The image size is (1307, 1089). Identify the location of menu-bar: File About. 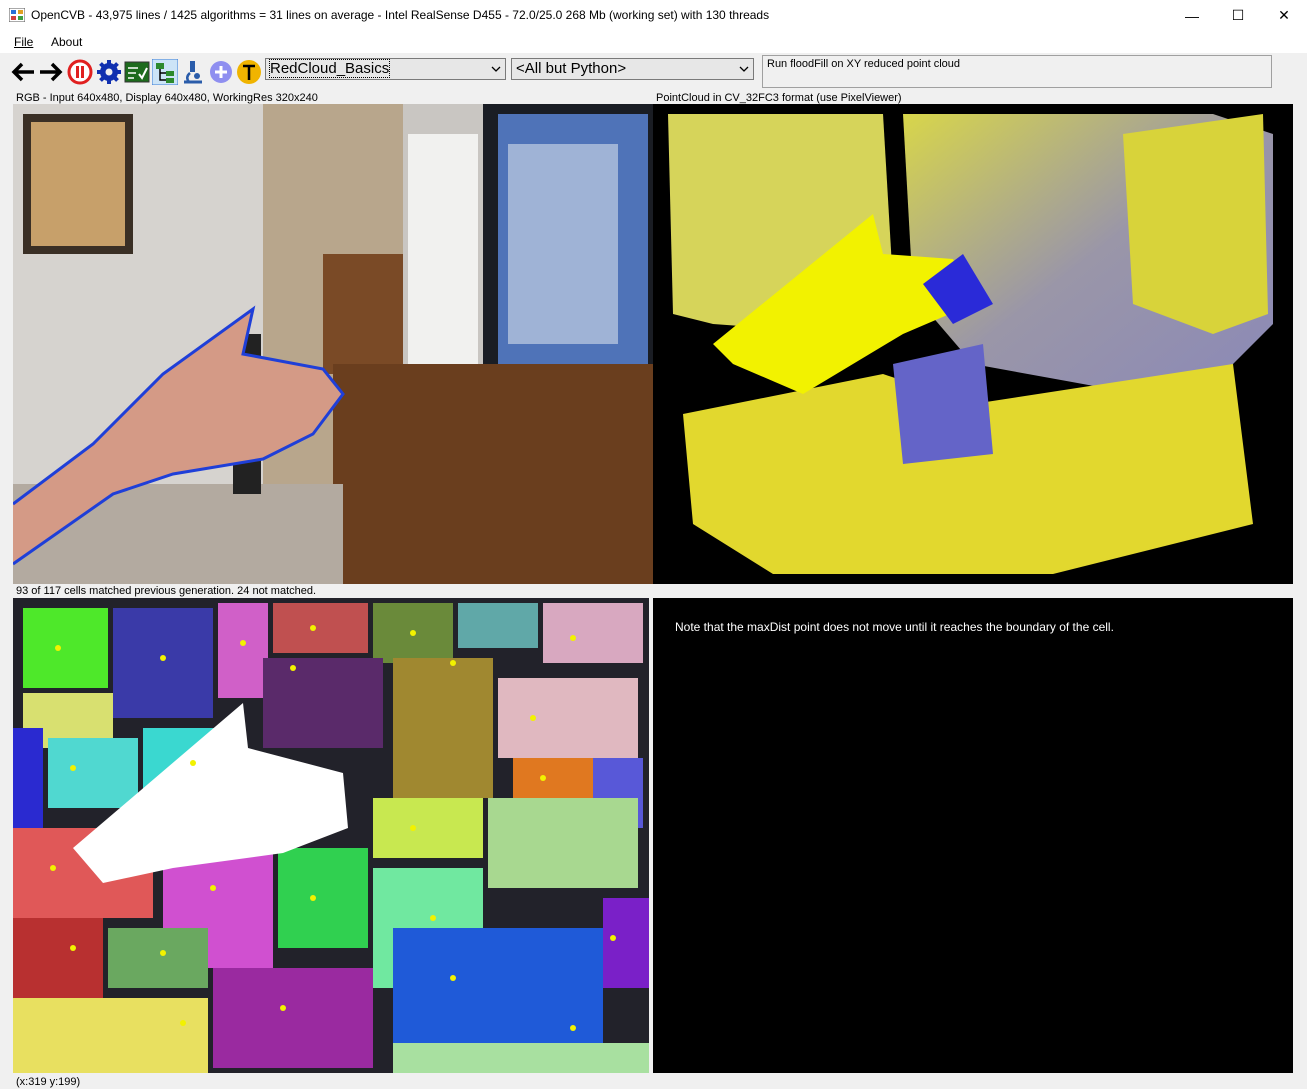
(653, 42).